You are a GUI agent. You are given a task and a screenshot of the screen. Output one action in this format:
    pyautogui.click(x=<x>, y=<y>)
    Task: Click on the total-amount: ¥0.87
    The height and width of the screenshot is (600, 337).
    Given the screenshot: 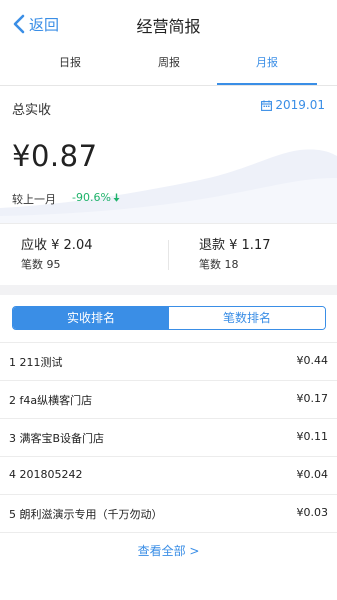 What is the action you would take?
    pyautogui.click(x=55, y=156)
    